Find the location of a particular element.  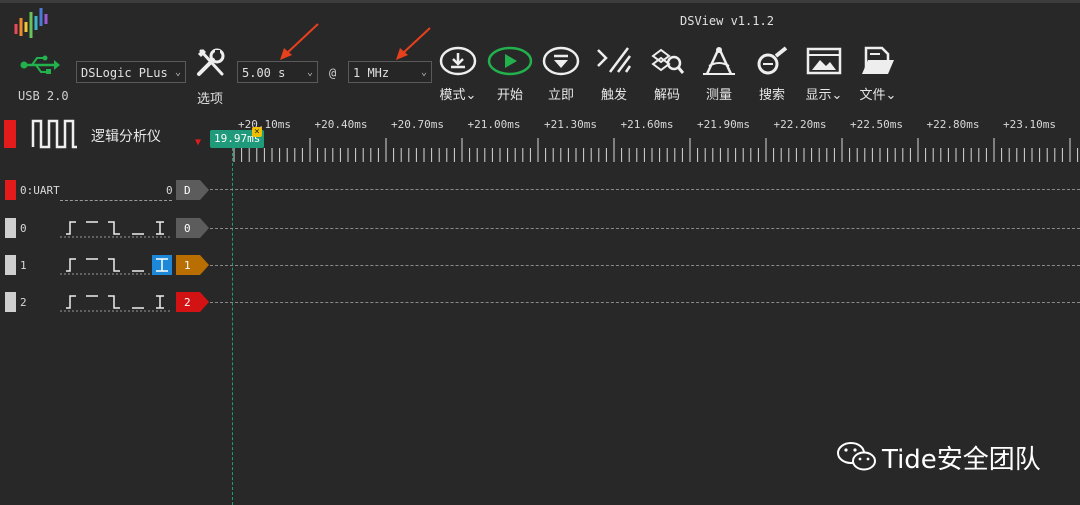

measure-icon is located at coordinates (719, 61).